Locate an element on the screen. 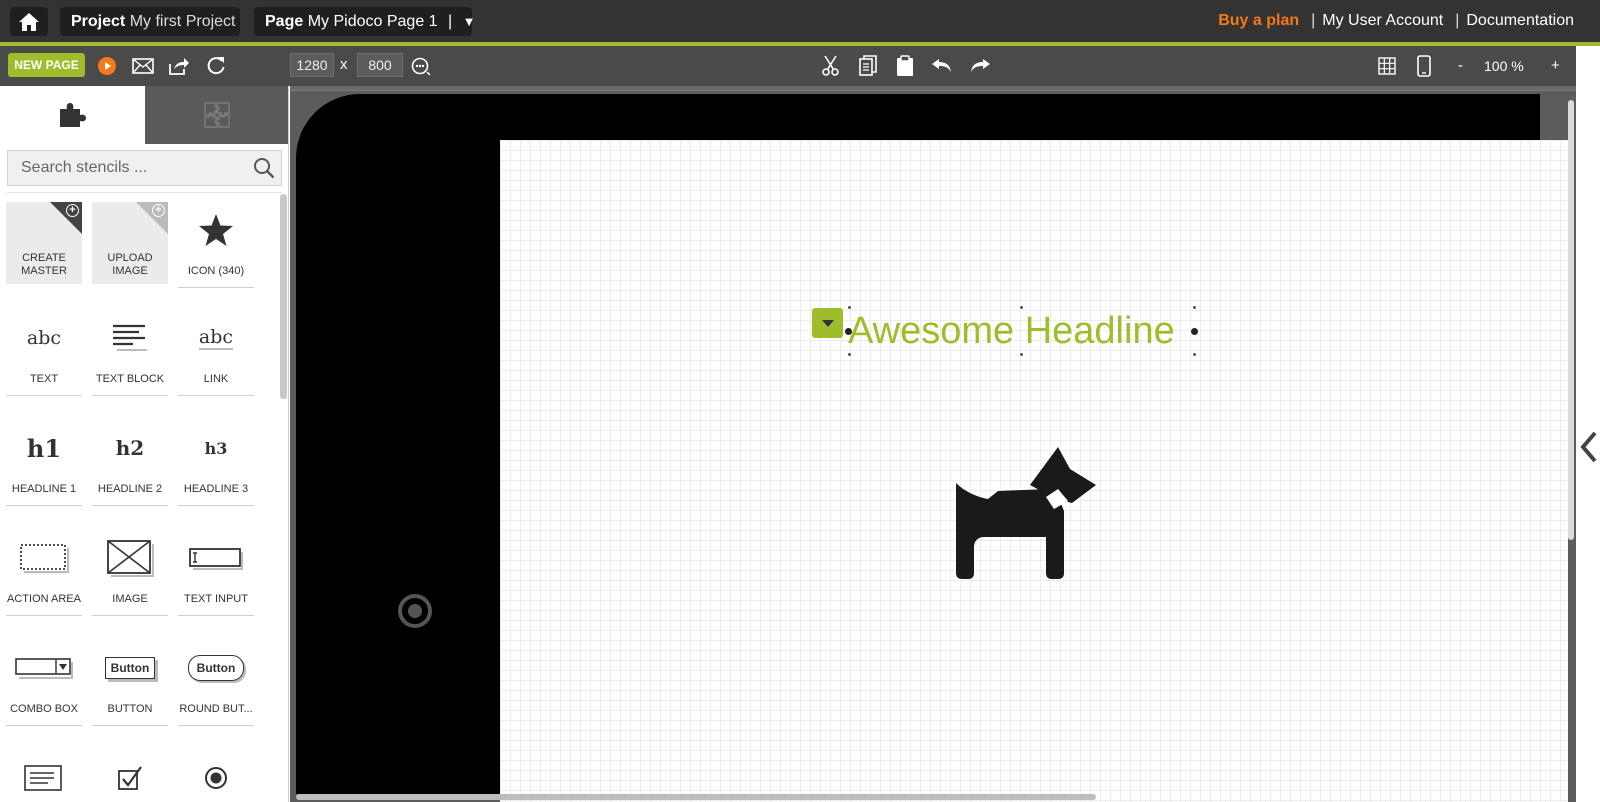  resize-handle-left is located at coordinates (848, 331).